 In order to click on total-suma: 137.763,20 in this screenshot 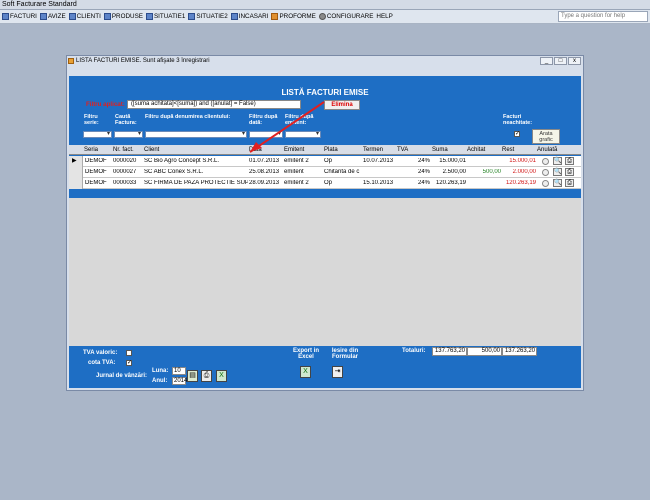, I will do `click(449, 351)`.